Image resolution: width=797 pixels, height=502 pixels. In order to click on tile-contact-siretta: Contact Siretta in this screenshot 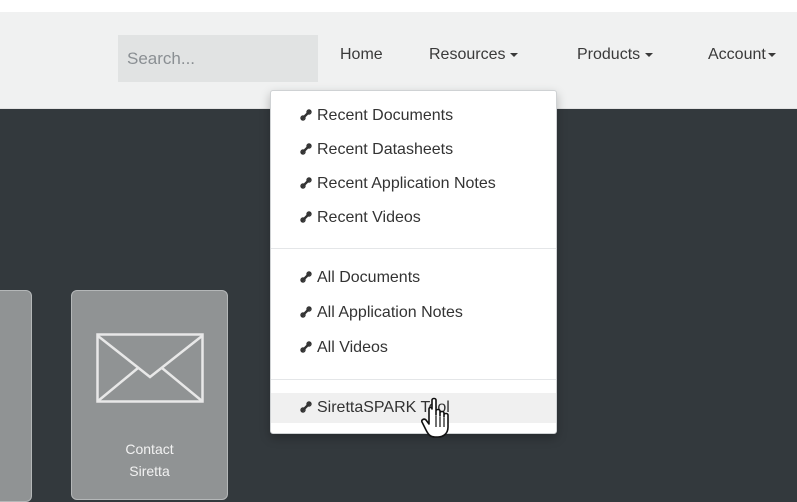, I will do `click(149, 395)`.